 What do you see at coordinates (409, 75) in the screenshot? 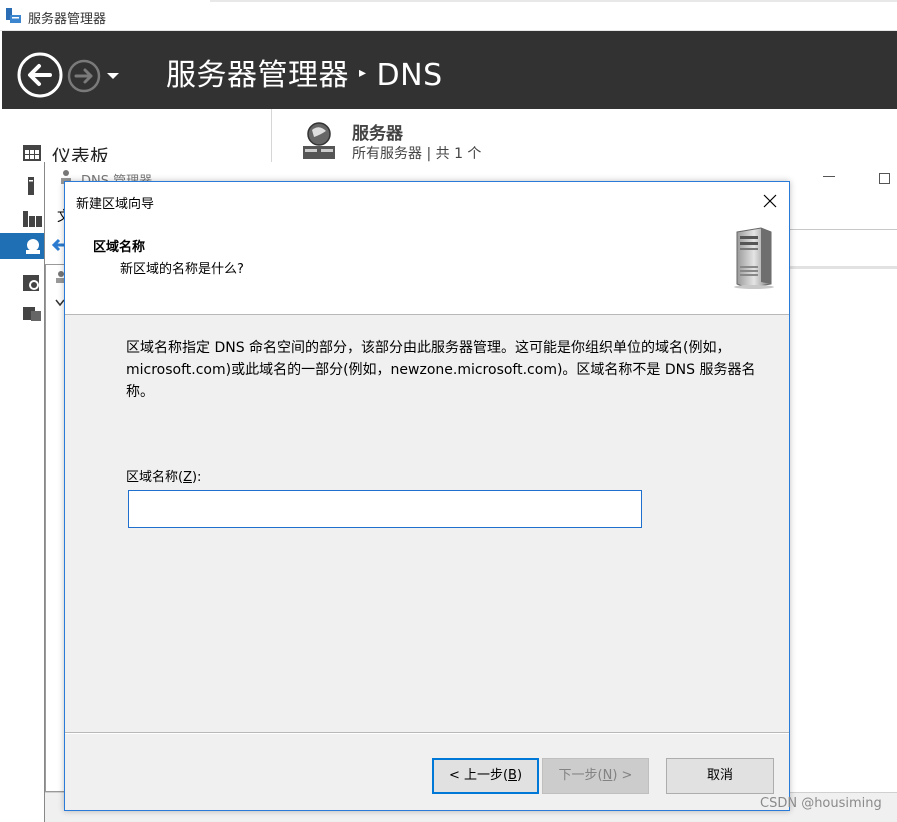
I see `breadcrumb-current: DNS` at bounding box center [409, 75].